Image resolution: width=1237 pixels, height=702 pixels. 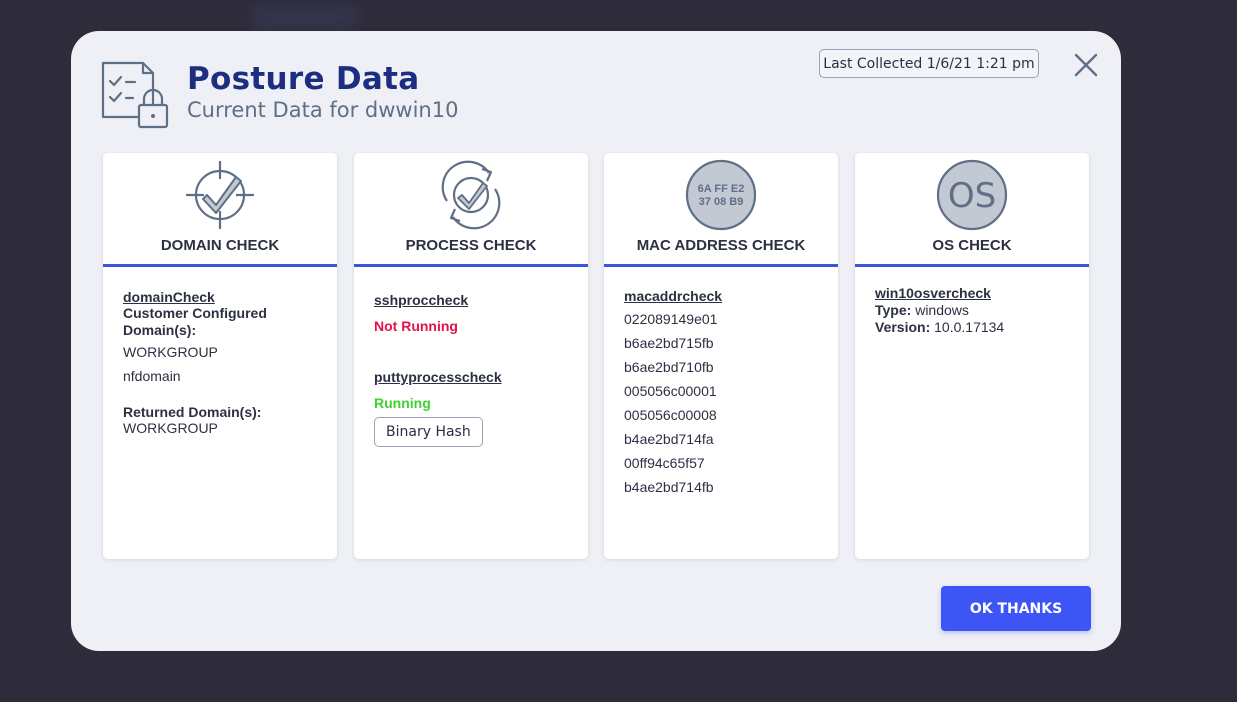 I want to click on mac-address-item: 00ff94c65f57, so click(x=664, y=463).